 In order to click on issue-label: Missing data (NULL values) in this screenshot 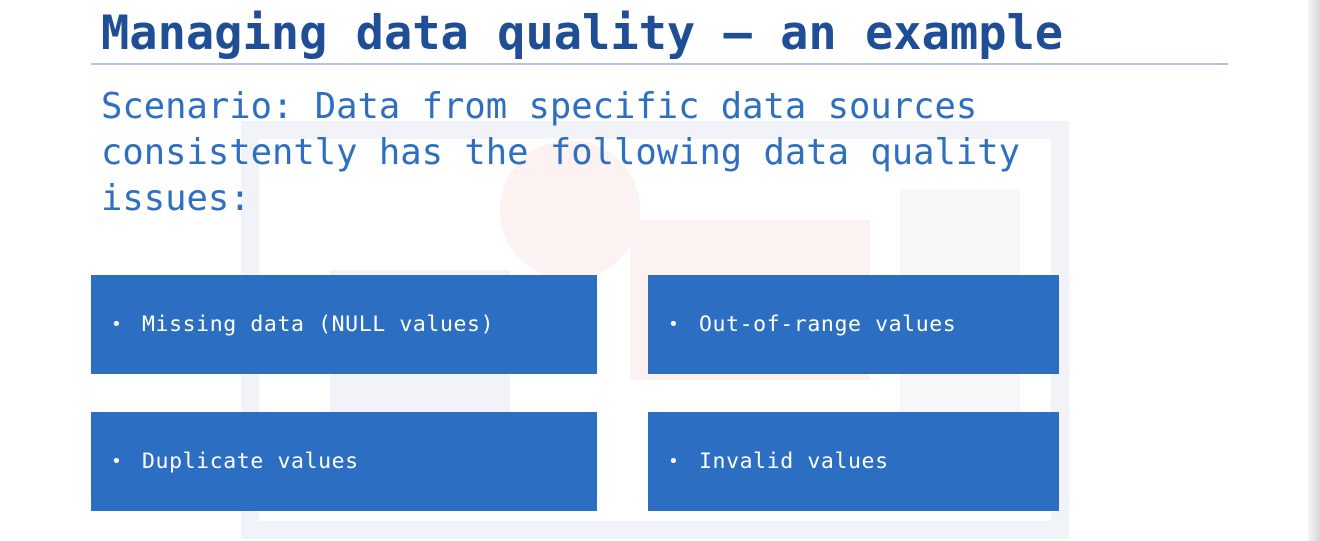, I will do `click(318, 324)`.